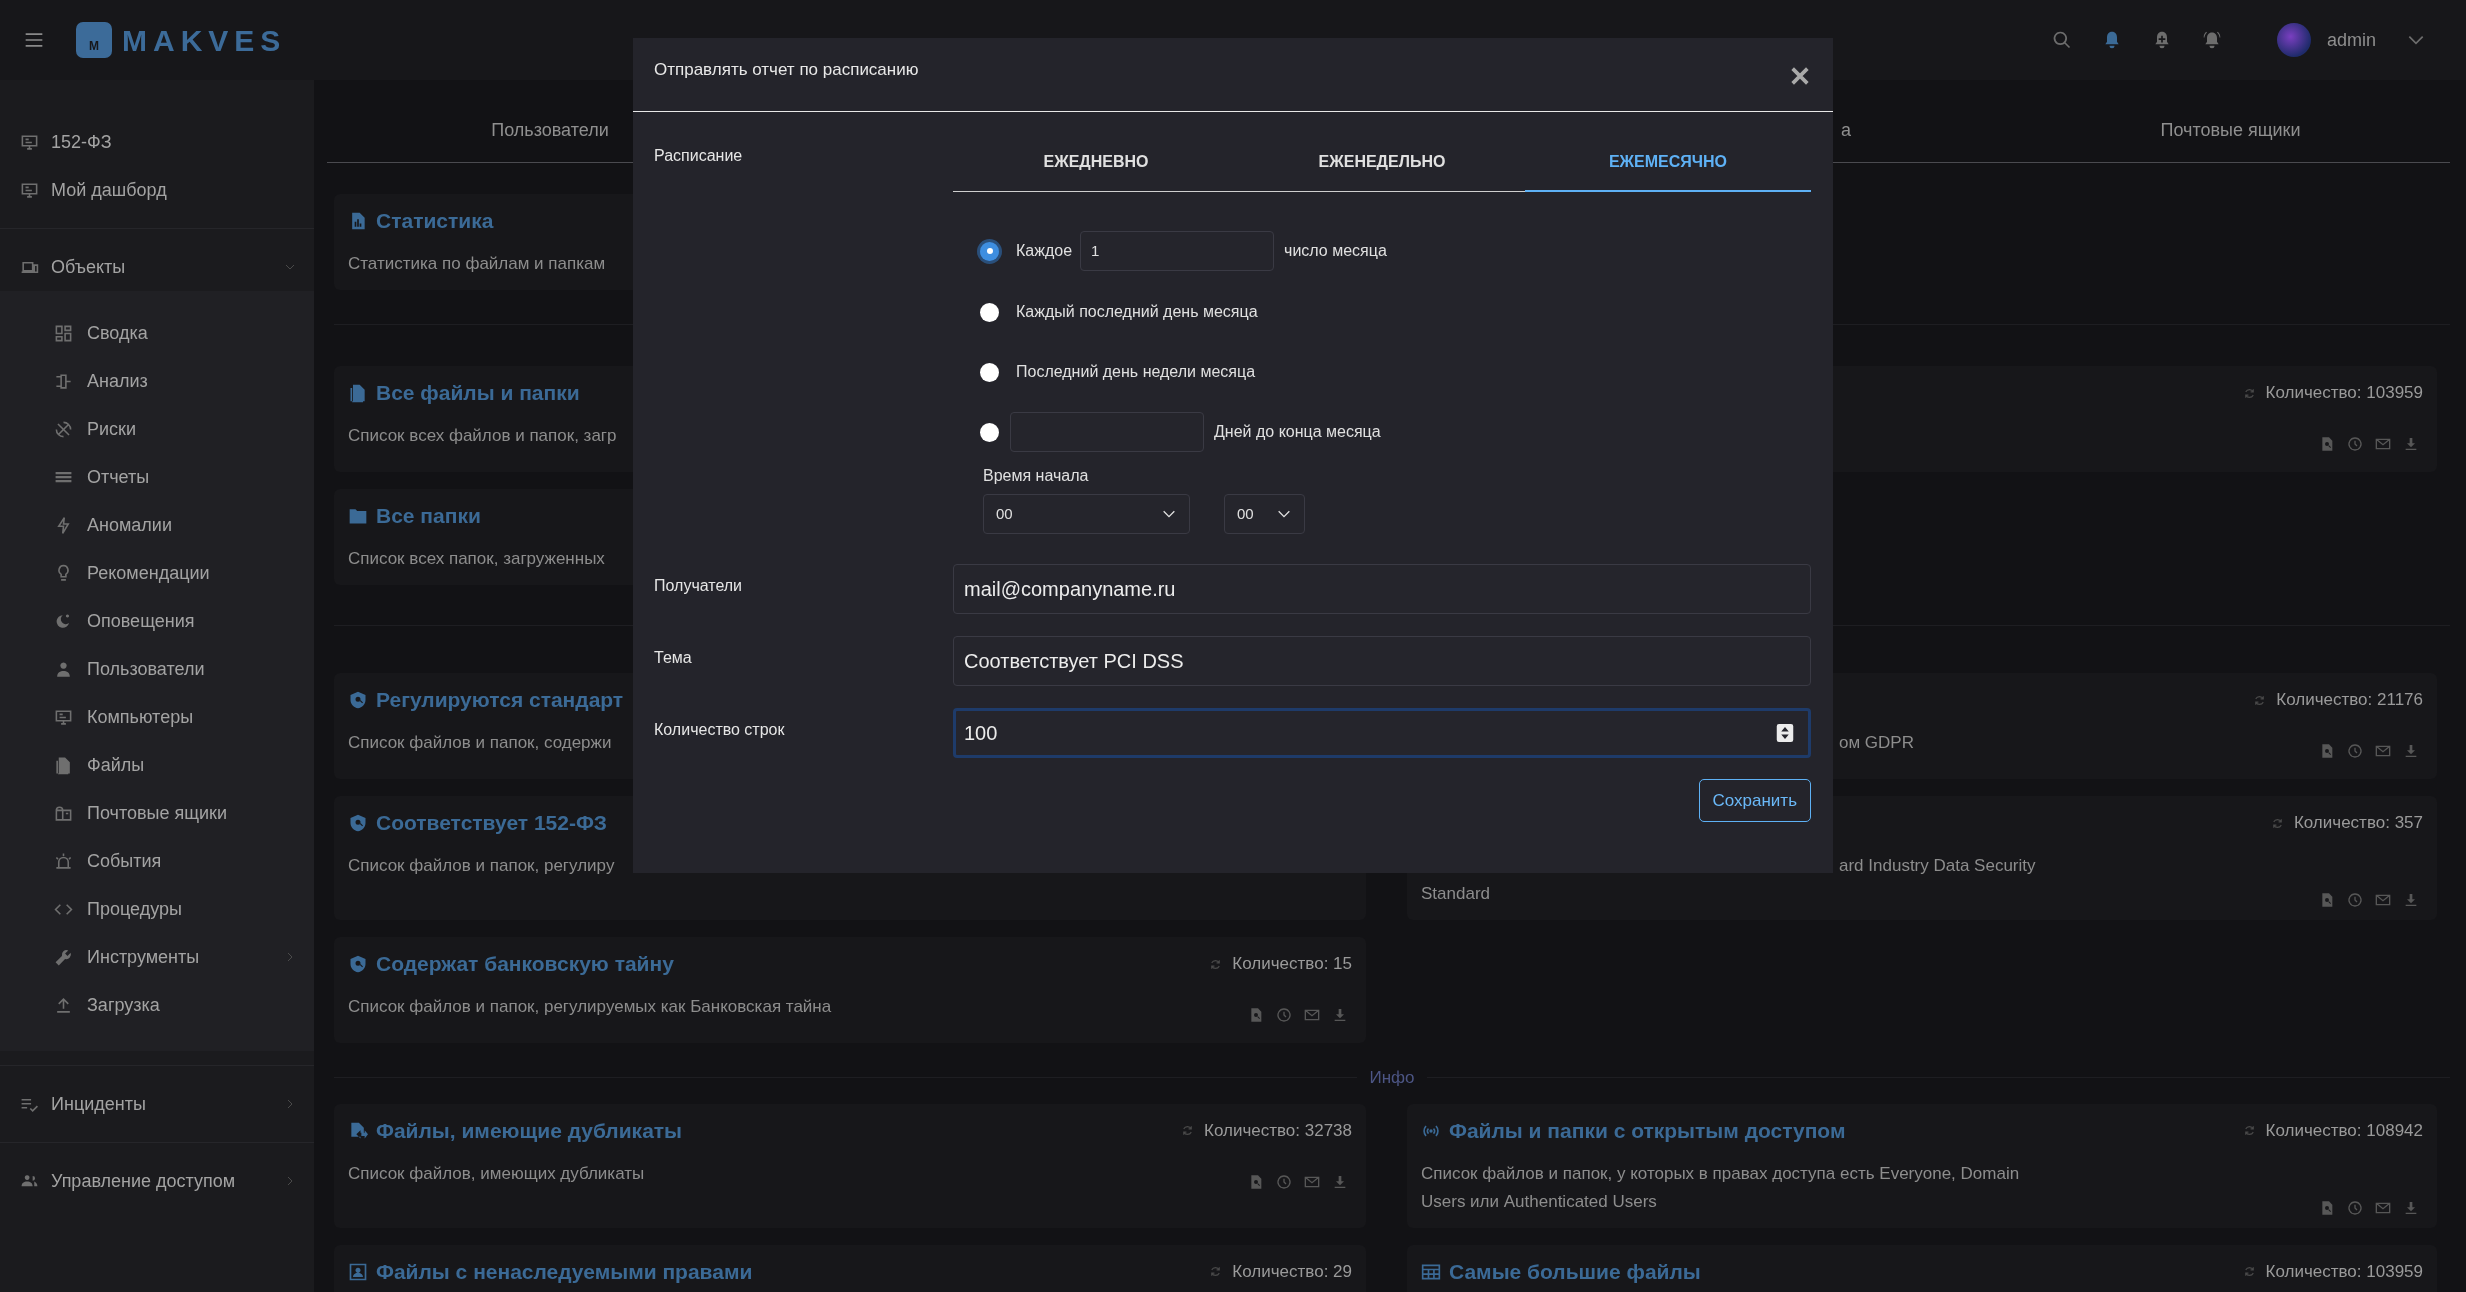  I want to click on spinner-icon, so click(1785, 733).